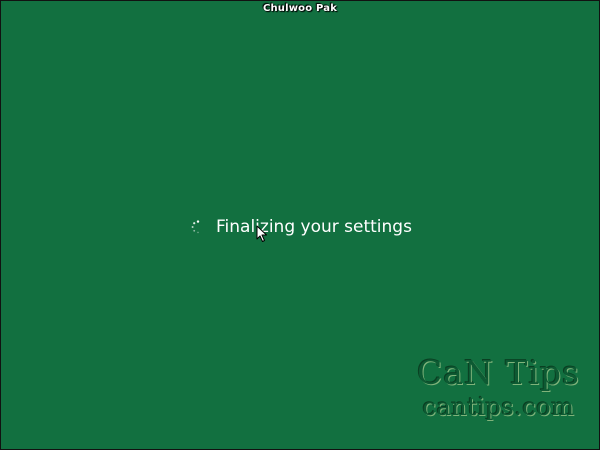 This screenshot has height=450, width=600. Describe the element at coordinates (300, 8) in the screenshot. I see `user-name-label: Chulwoo Pak` at that location.